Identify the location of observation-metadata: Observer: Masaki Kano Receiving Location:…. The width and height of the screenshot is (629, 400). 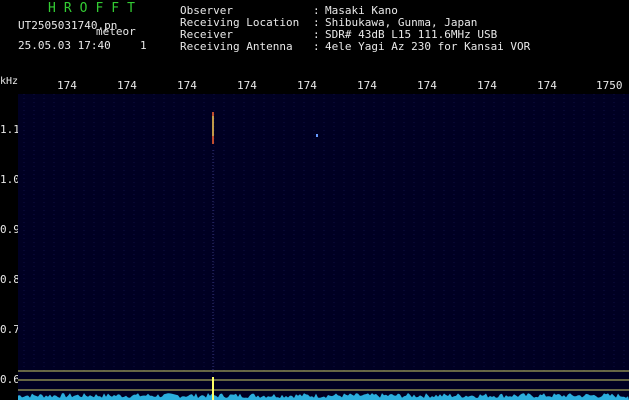
(355, 29).